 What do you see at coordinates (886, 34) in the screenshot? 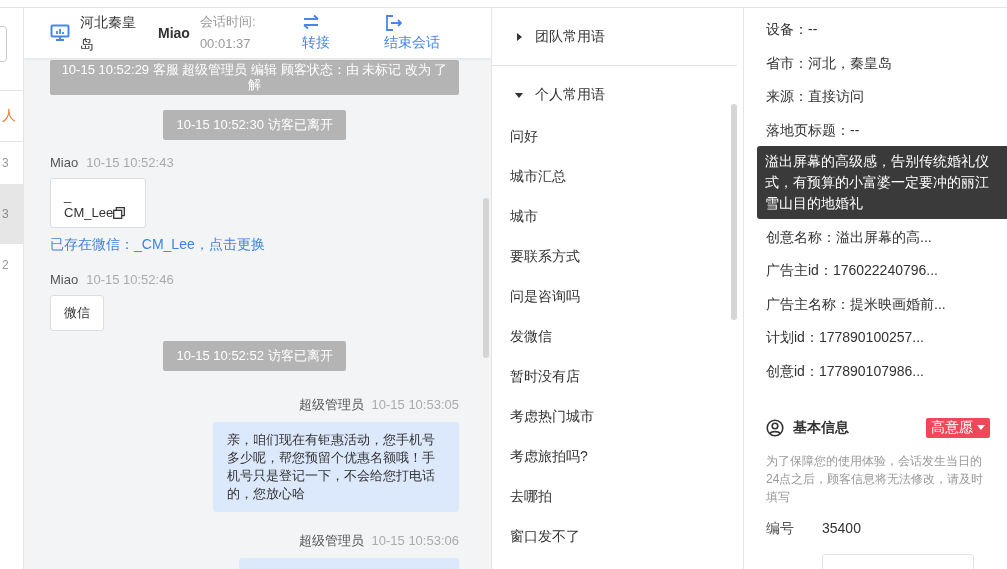
I see `info-field: 设备：--` at bounding box center [886, 34].